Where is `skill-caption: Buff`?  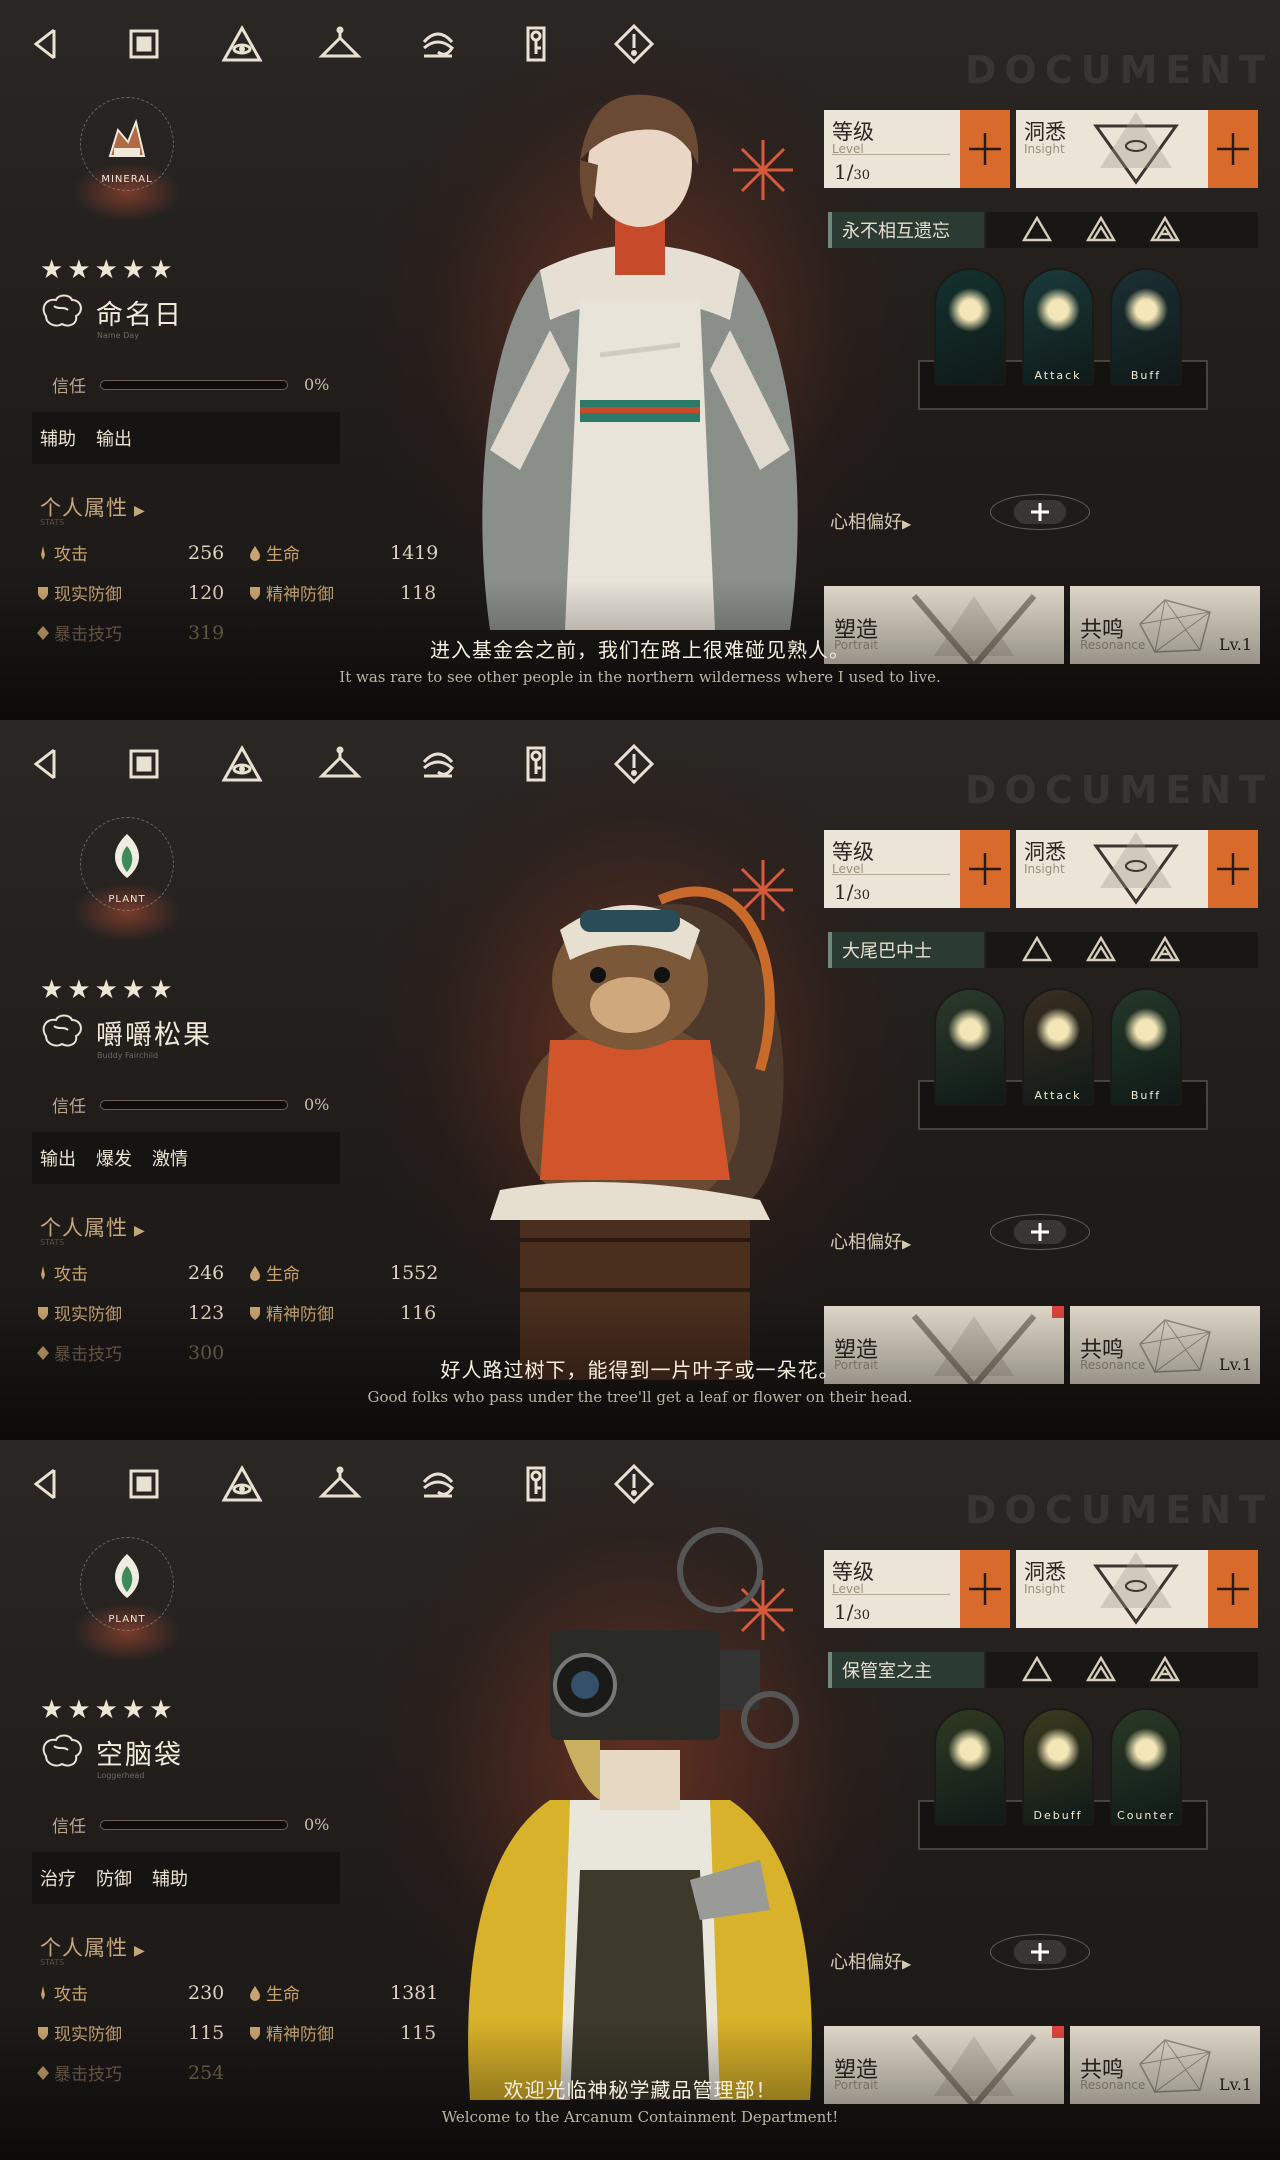 skill-caption: Buff is located at coordinates (1146, 1095).